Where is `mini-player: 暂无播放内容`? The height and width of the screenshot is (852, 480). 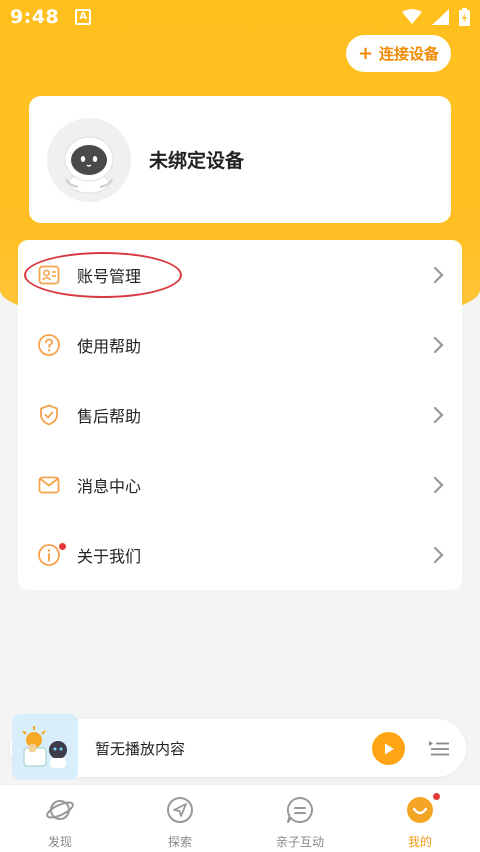 mini-player: 暂无播放内容 is located at coordinates (238, 747).